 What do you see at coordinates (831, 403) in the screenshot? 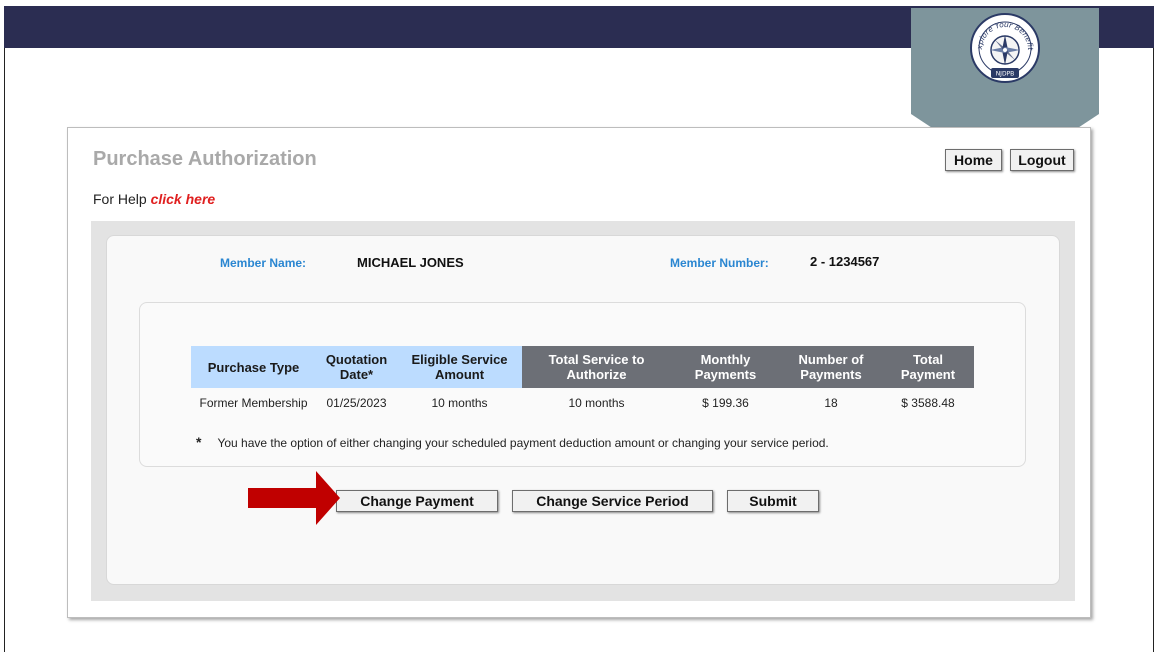
I see `cell-number-of-payments: 18` at bounding box center [831, 403].